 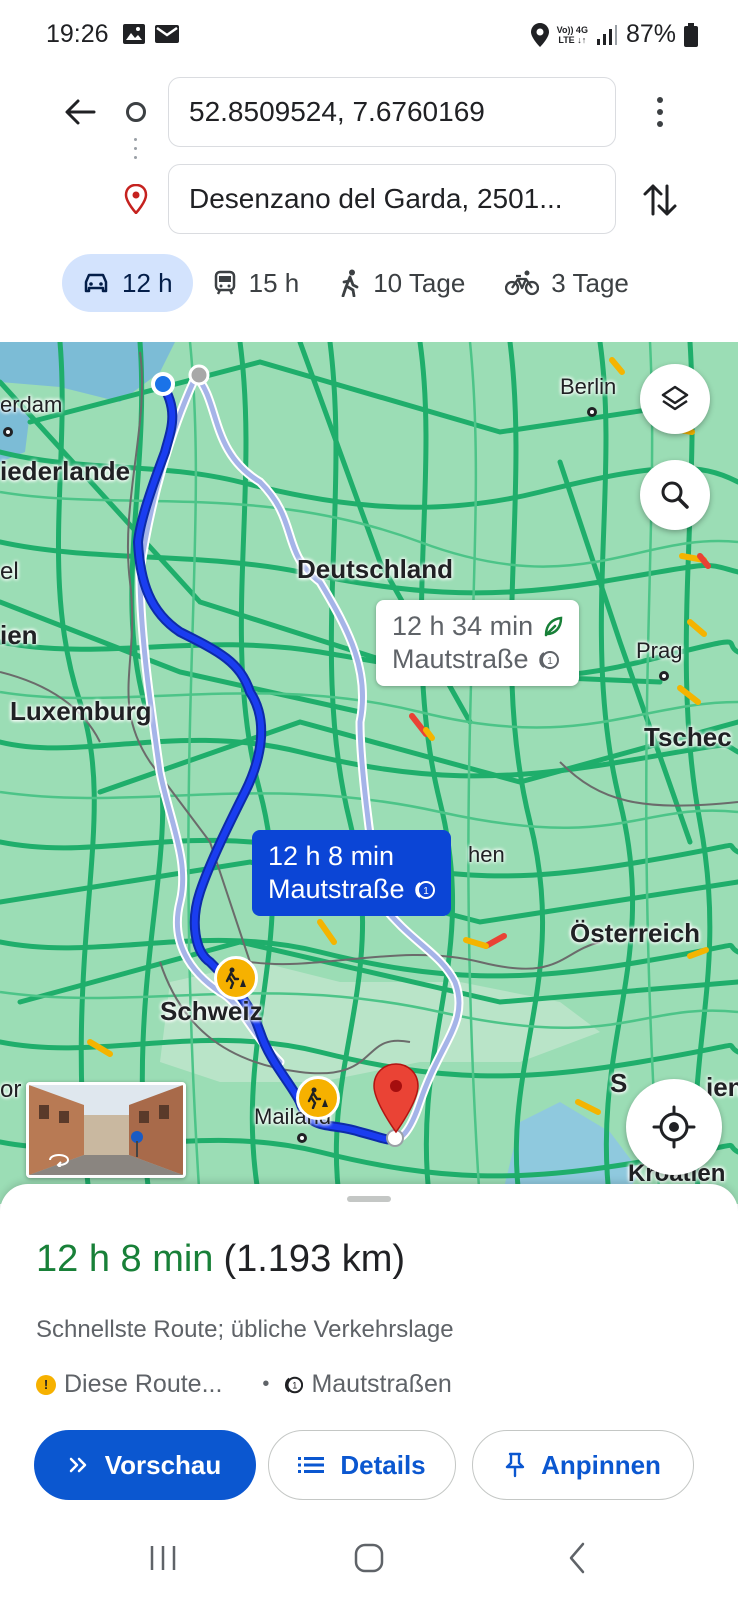 What do you see at coordinates (660, 112) in the screenshot?
I see `more-options-button` at bounding box center [660, 112].